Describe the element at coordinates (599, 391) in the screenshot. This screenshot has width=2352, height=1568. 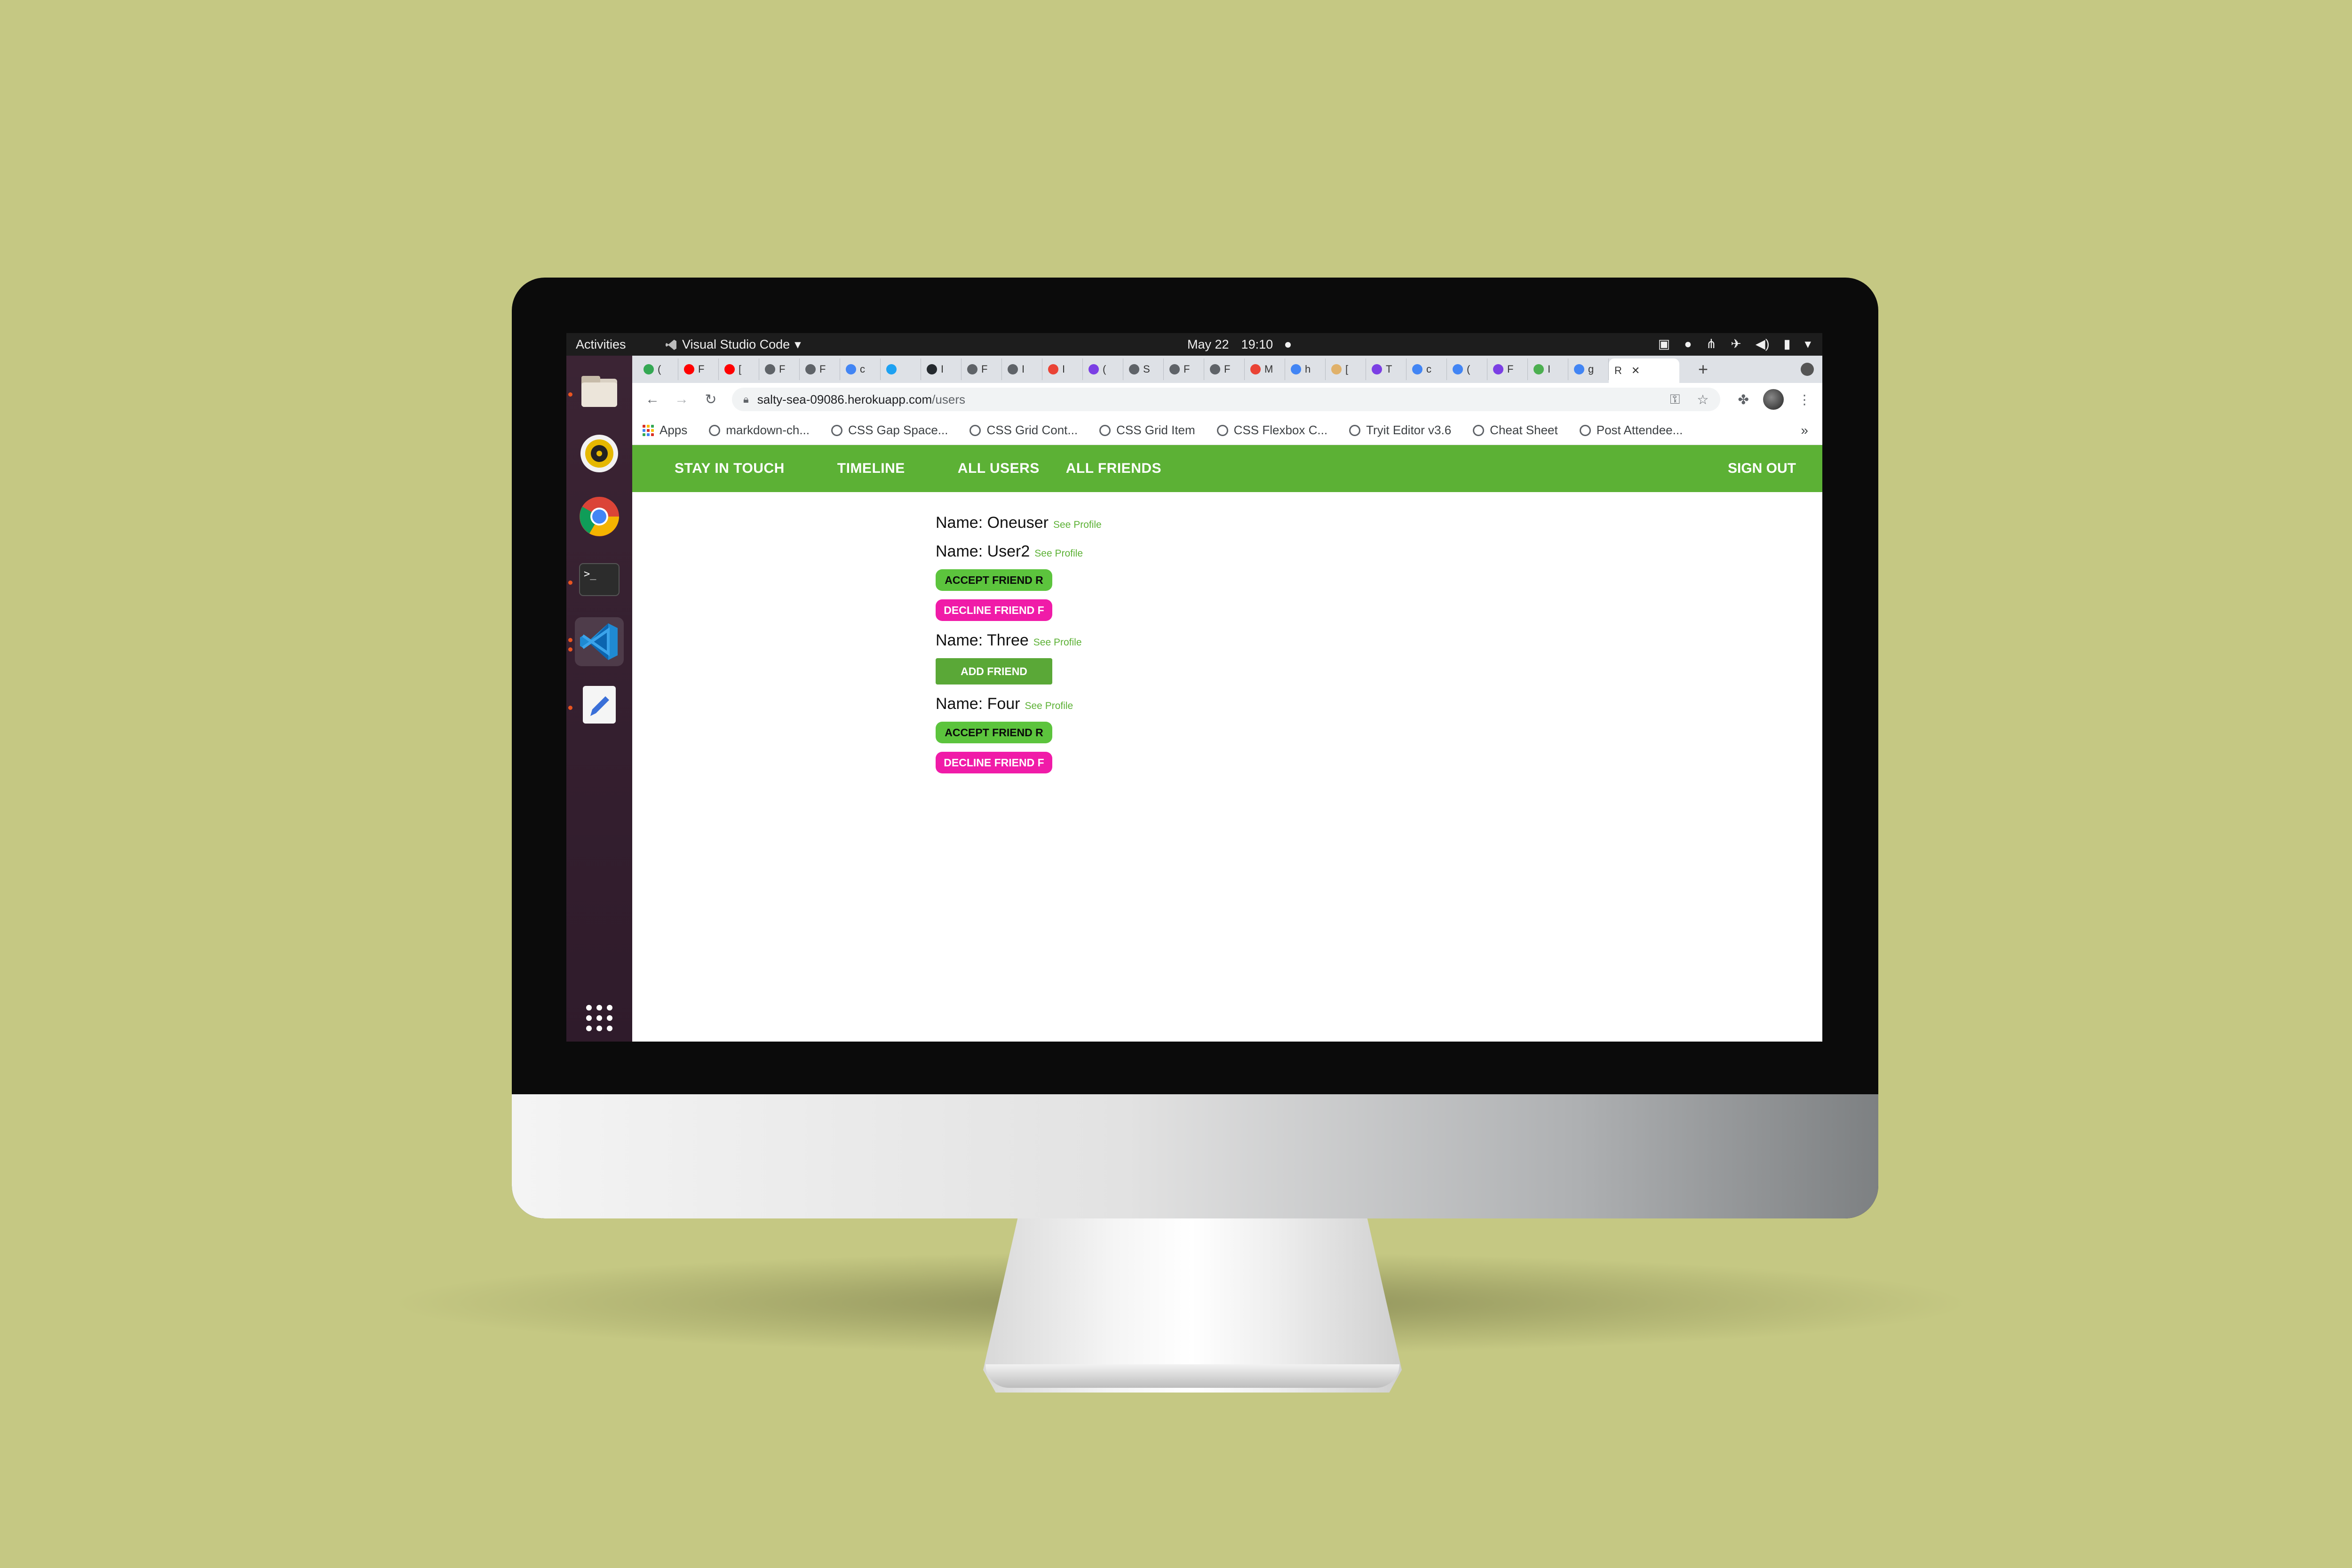
I see `files-icon` at that location.